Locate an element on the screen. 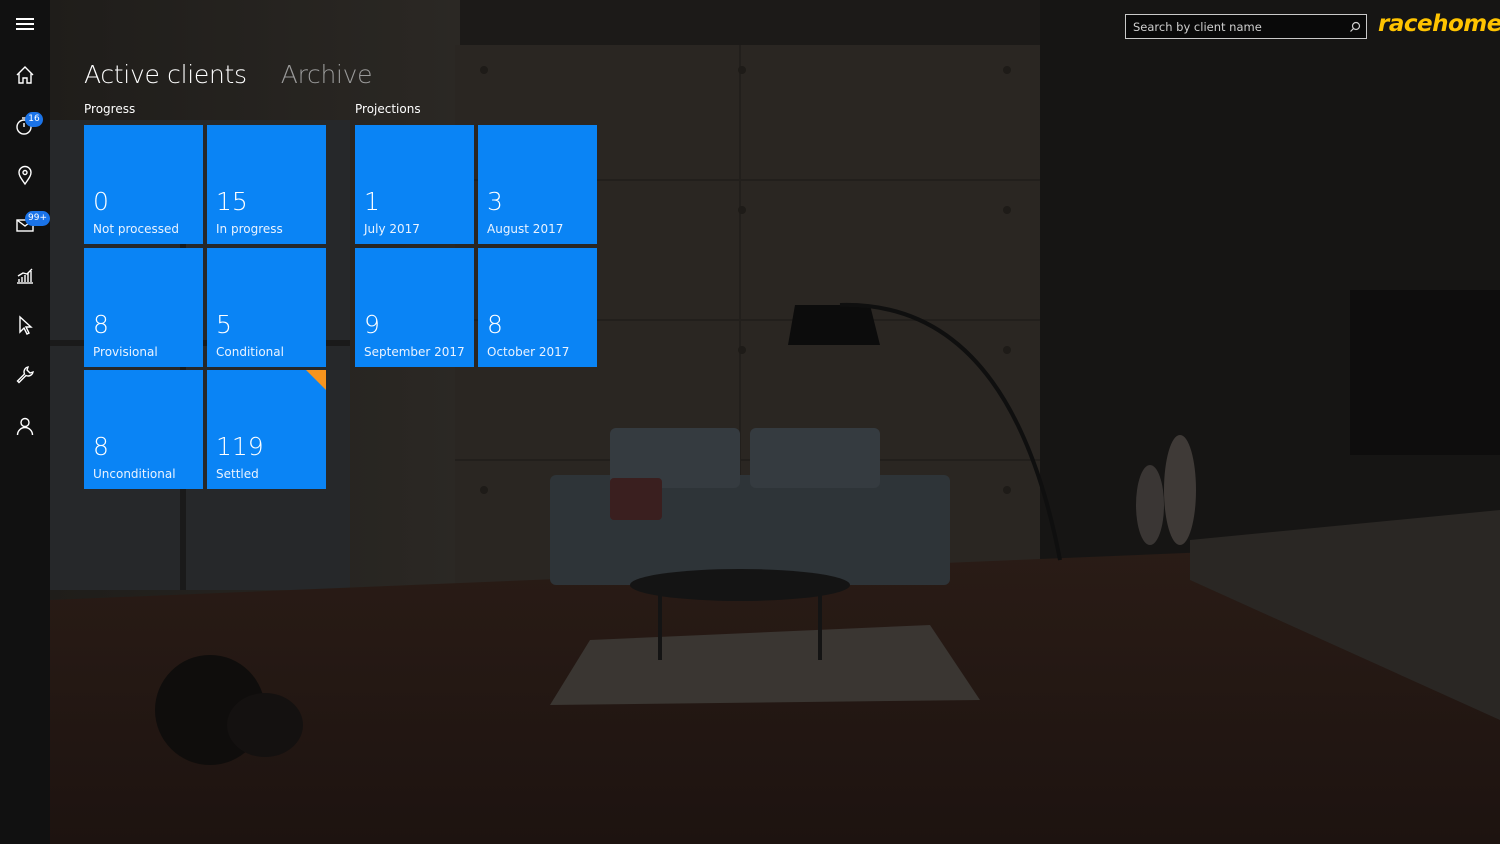  tile-label: Settled is located at coordinates (237, 474).